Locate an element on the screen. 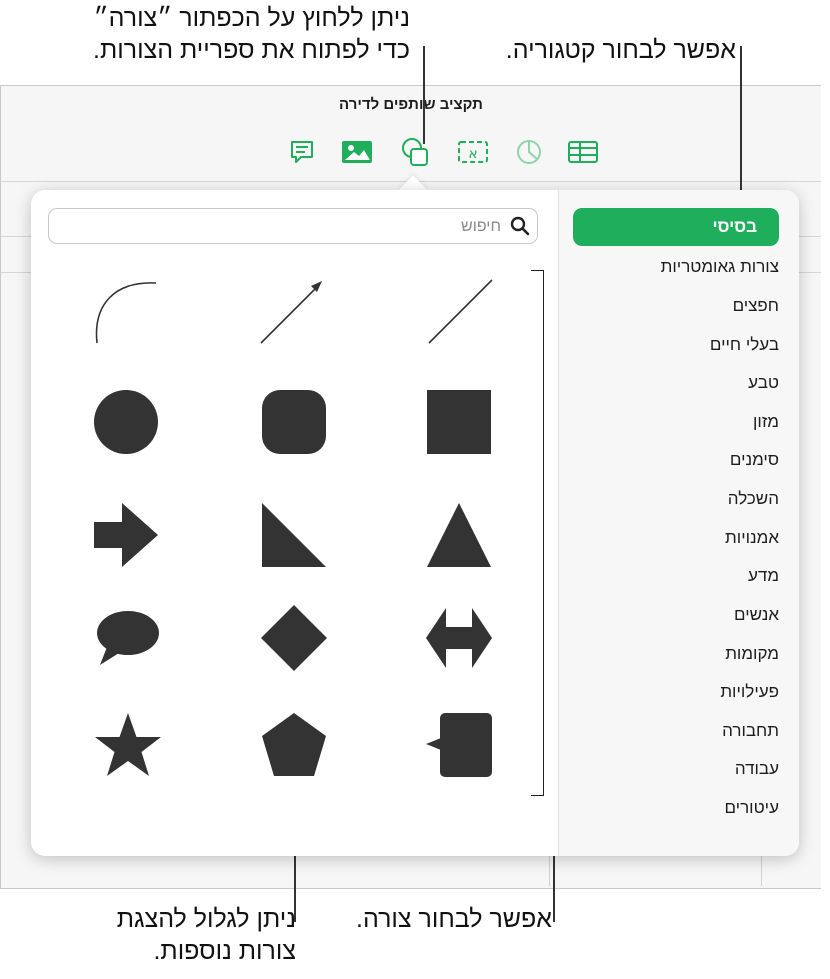  callout-line: אפשר לבחור צורה. is located at coordinates (454, 919).